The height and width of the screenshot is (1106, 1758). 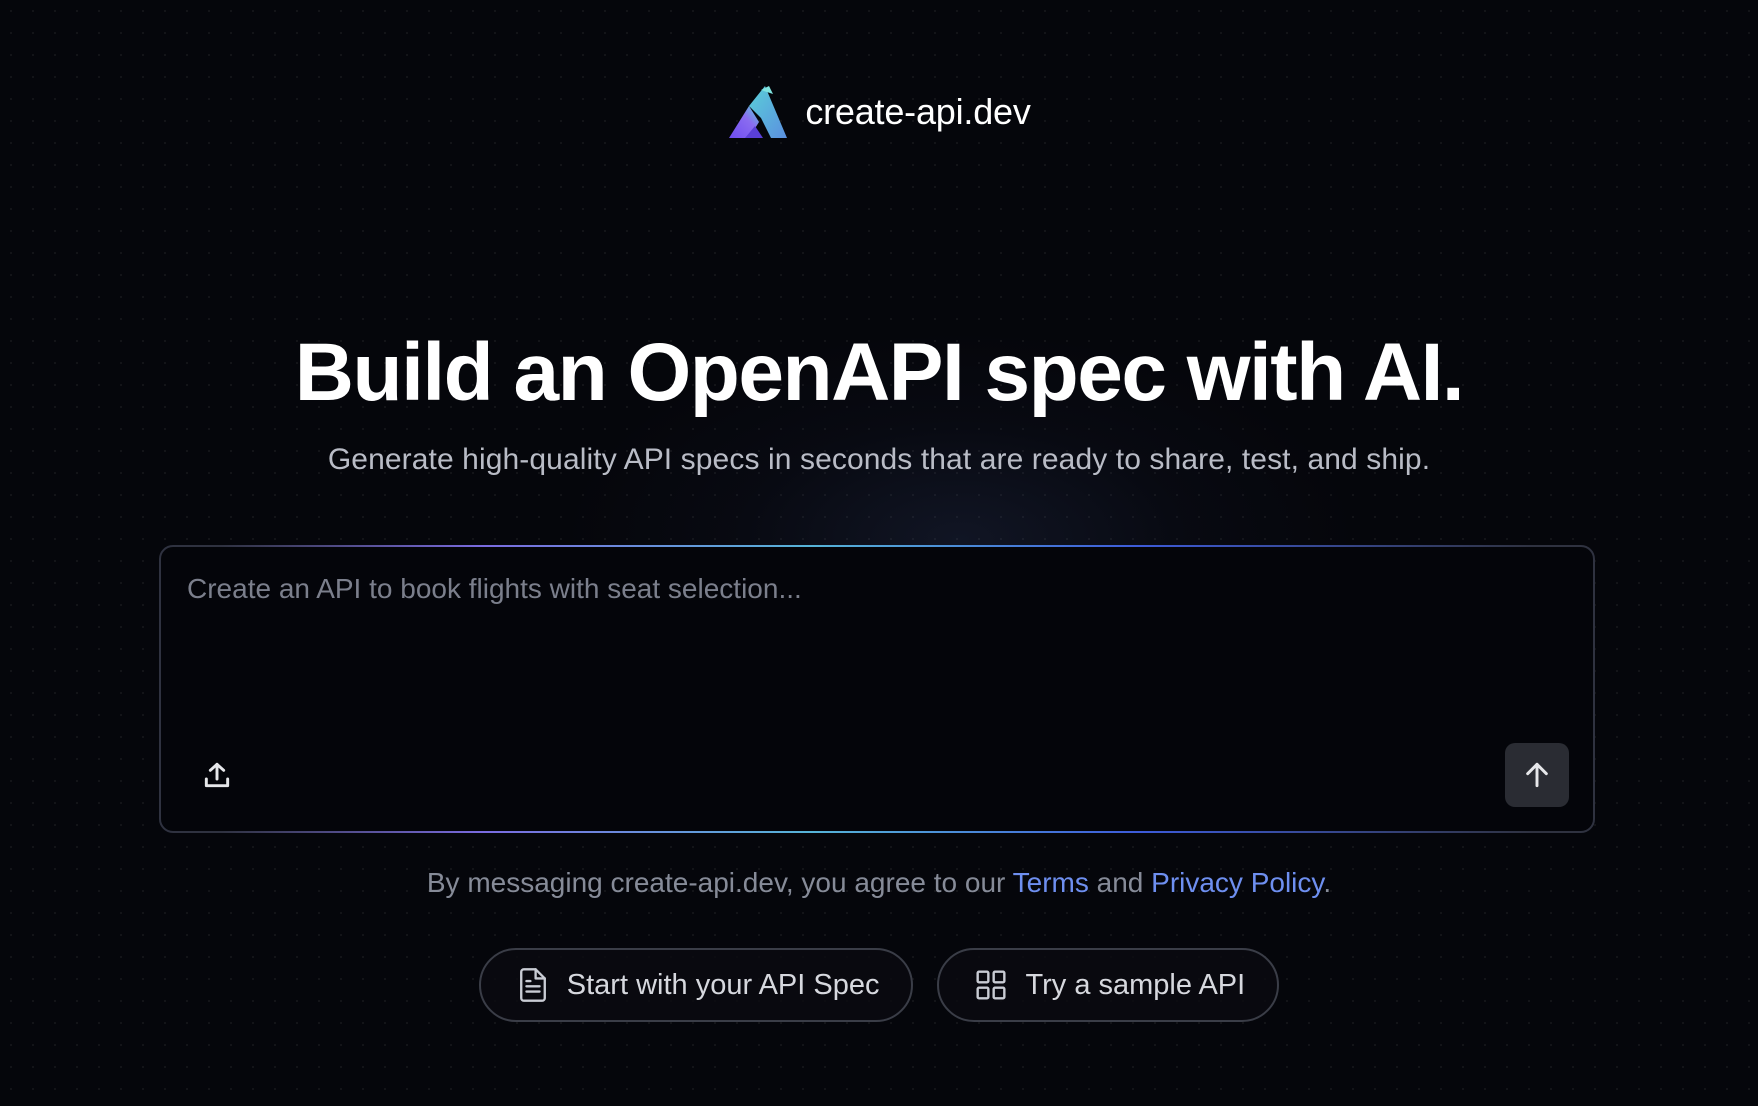 I want to click on prompt-input, so click(x=877, y=648).